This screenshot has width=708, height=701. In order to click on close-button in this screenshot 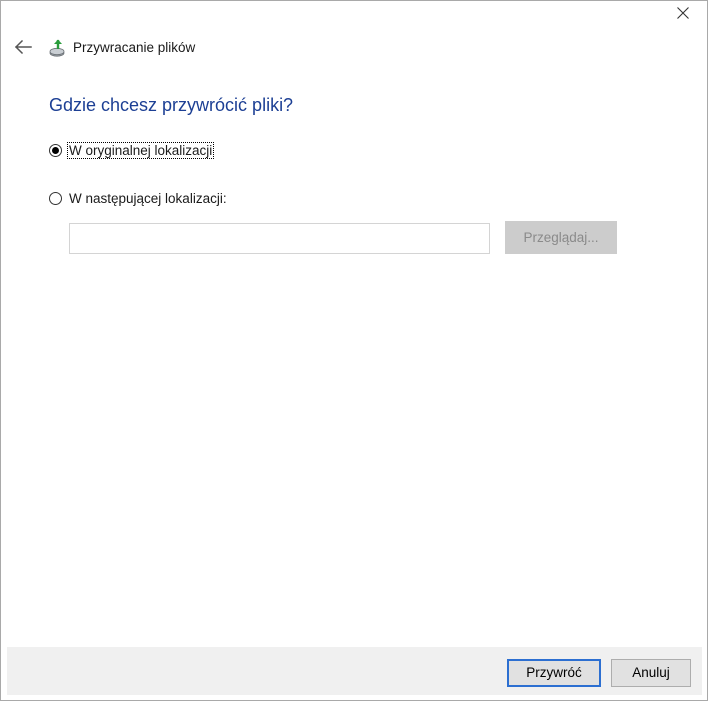, I will do `click(683, 14)`.